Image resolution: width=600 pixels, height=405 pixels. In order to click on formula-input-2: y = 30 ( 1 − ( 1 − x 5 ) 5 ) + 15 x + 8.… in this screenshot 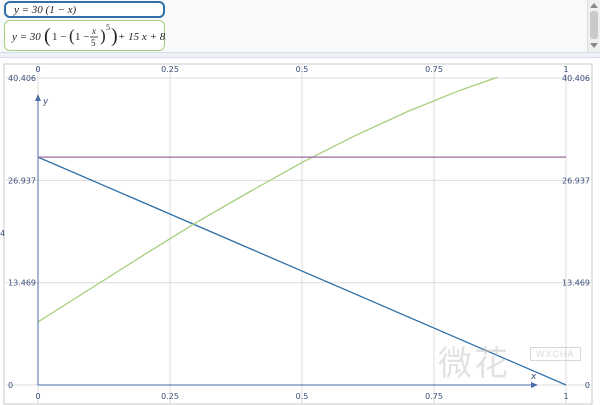, I will do `click(85, 35)`.